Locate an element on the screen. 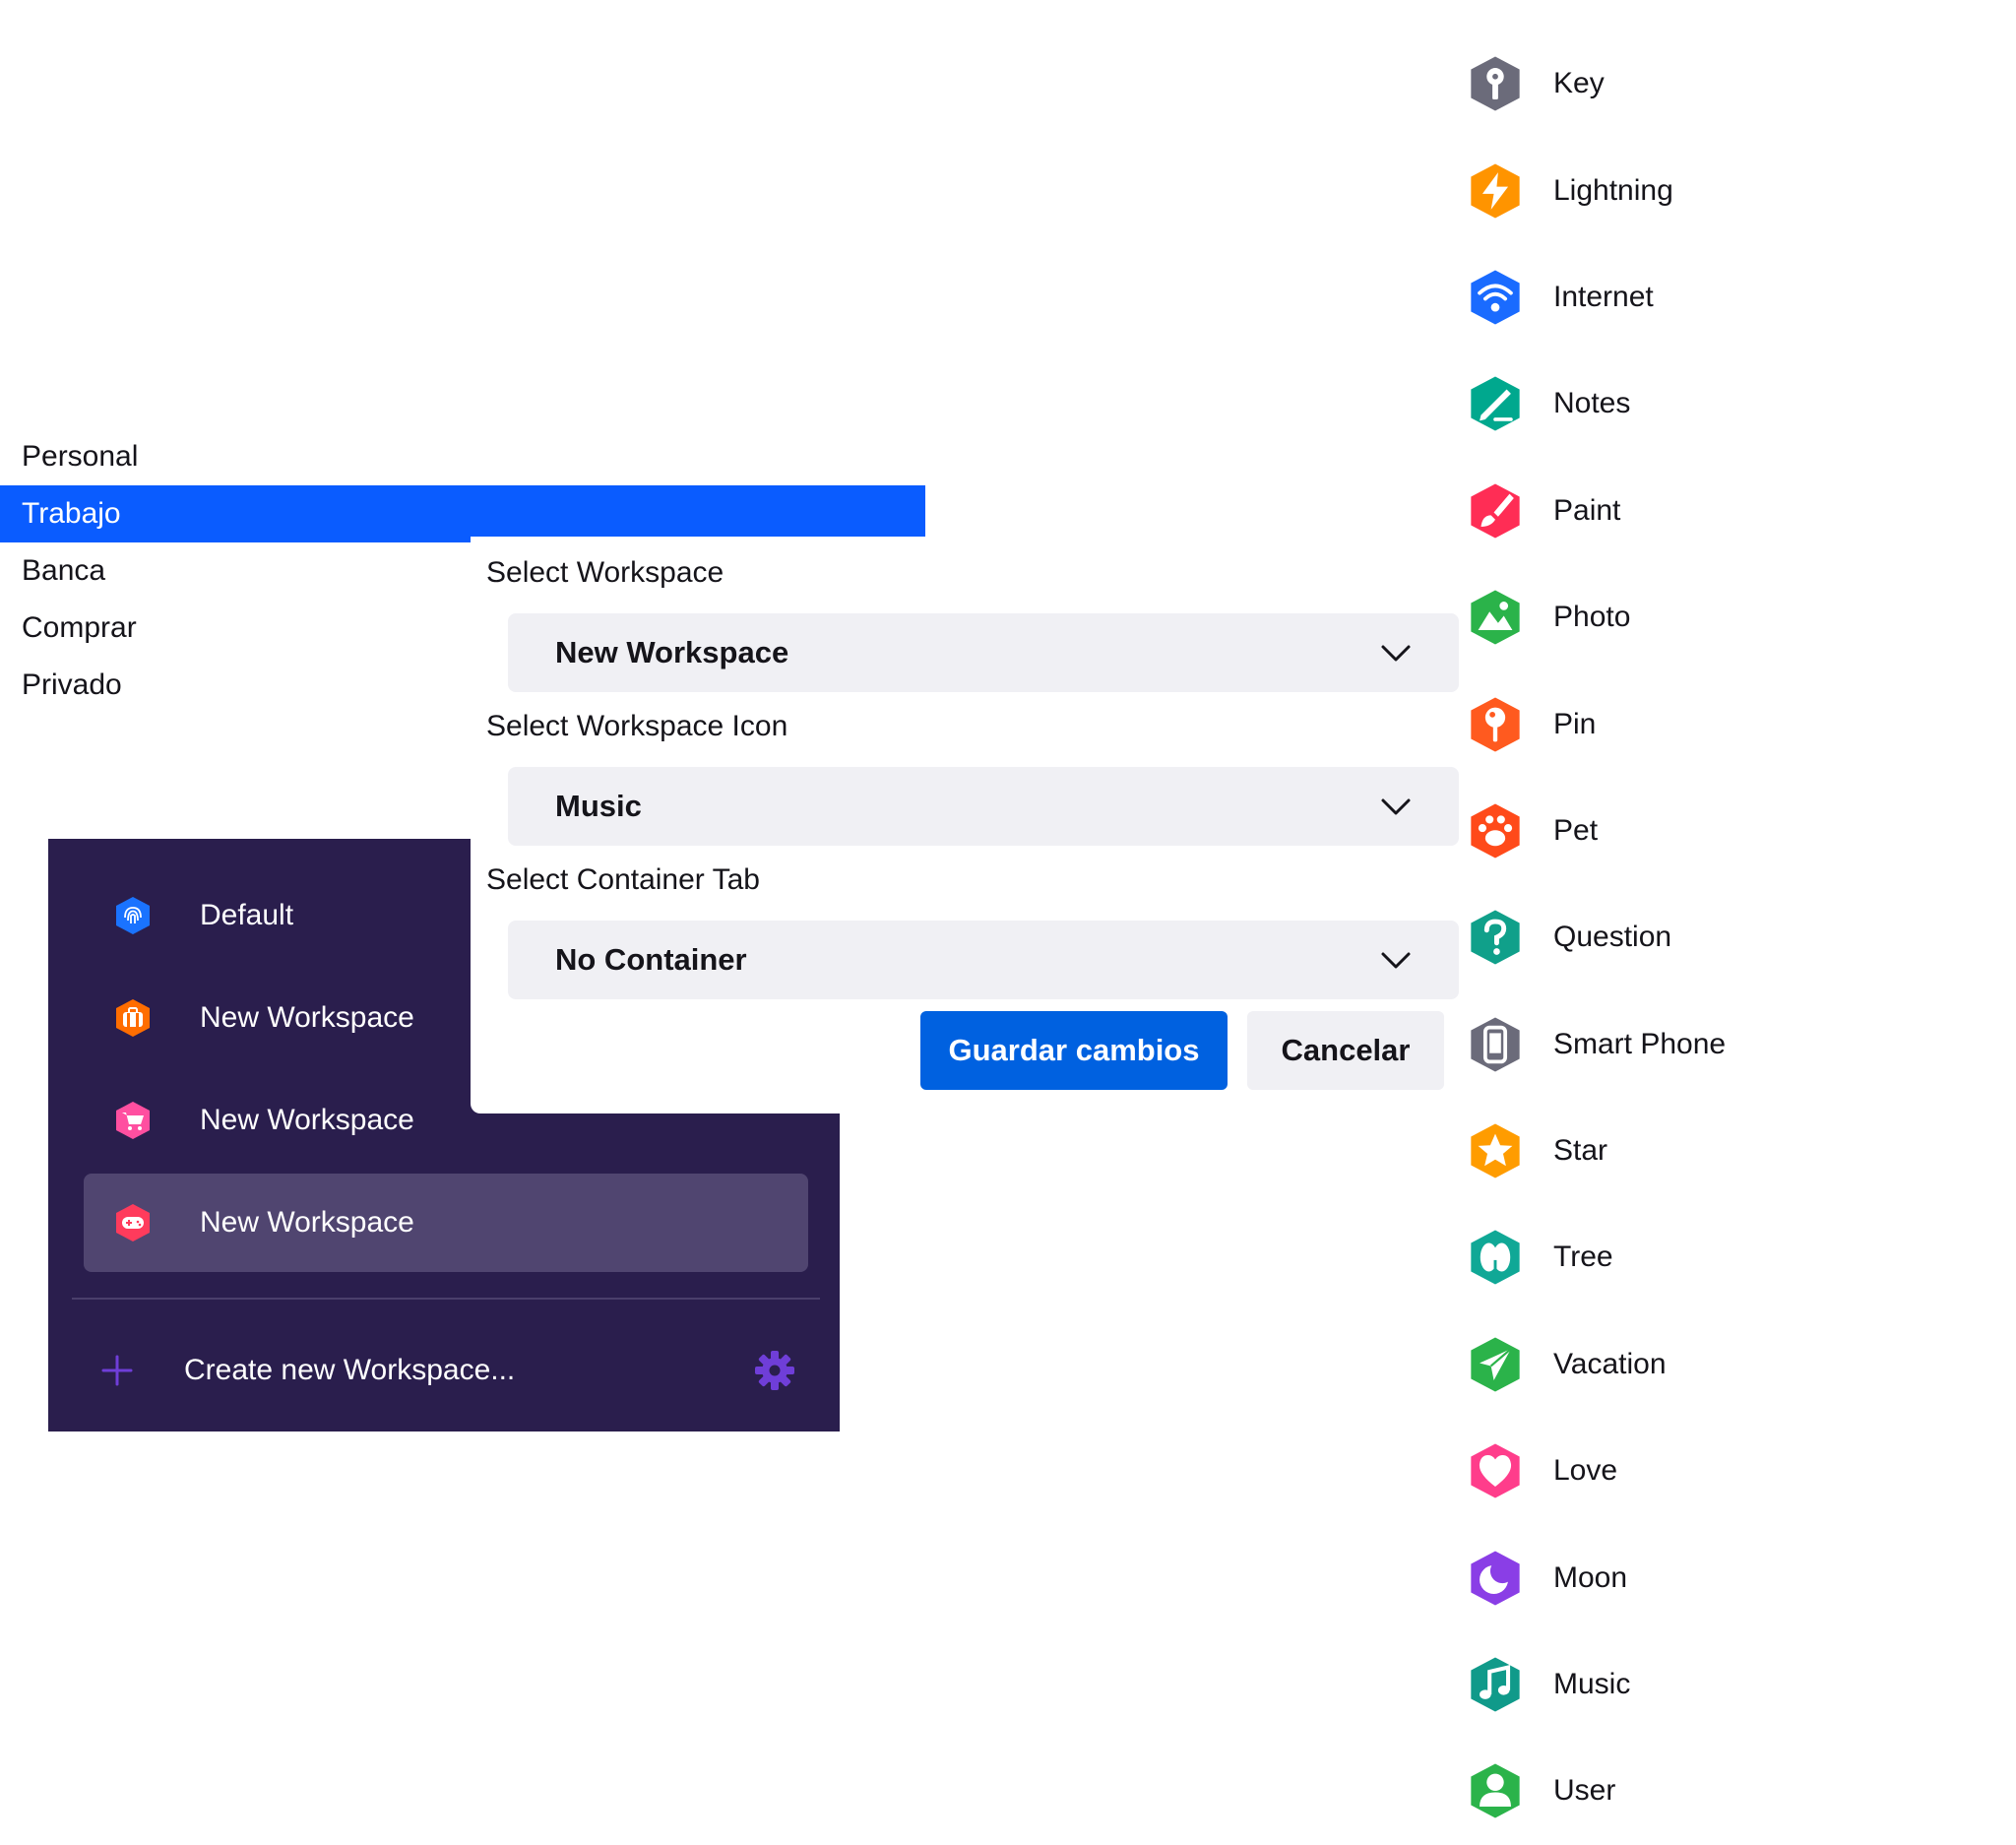 The image size is (2016, 1845). workspace-select: New Workspace is located at coordinates (983, 652).